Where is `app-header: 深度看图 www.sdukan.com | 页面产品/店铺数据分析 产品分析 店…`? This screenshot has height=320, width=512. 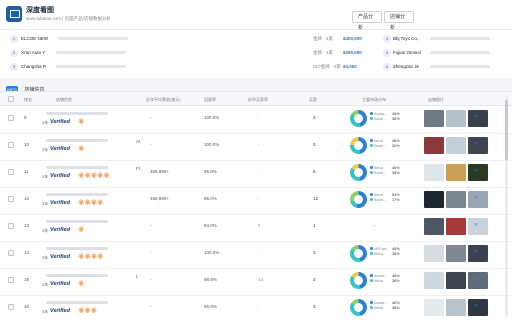 app-header: 深度看图 www.sdukan.com | 页面产品/店铺数据分析 产品分析 店… is located at coordinates (256, 15).